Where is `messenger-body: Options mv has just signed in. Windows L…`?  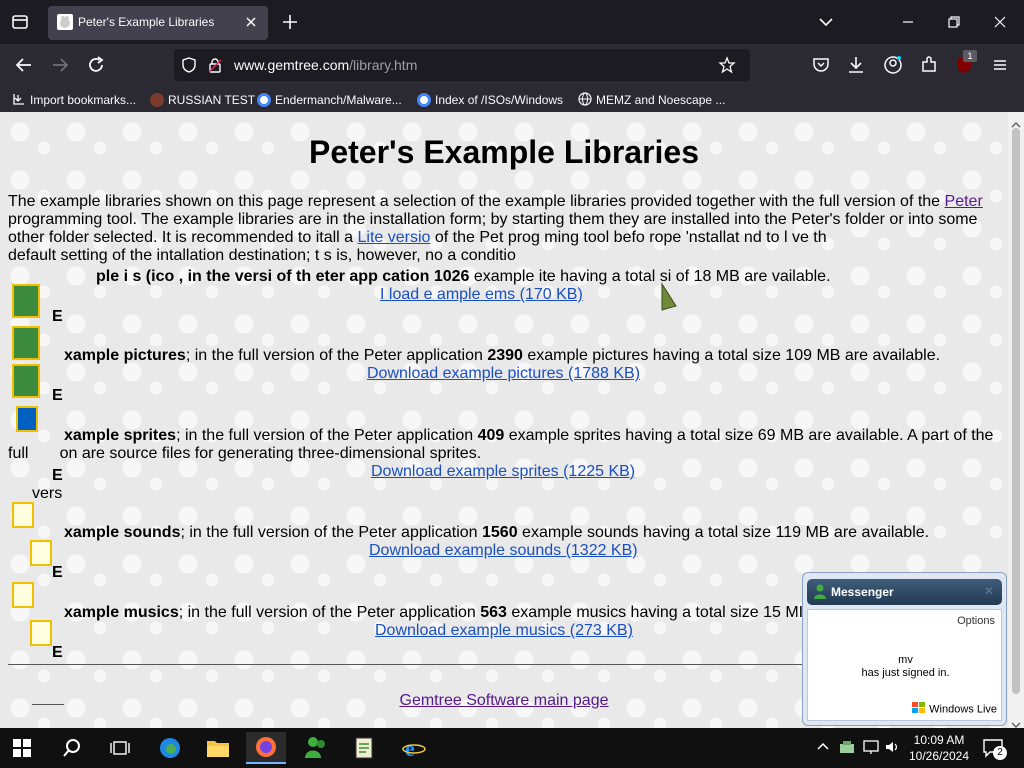
messenger-body: Options mv has just signed in. Windows L… is located at coordinates (904, 665).